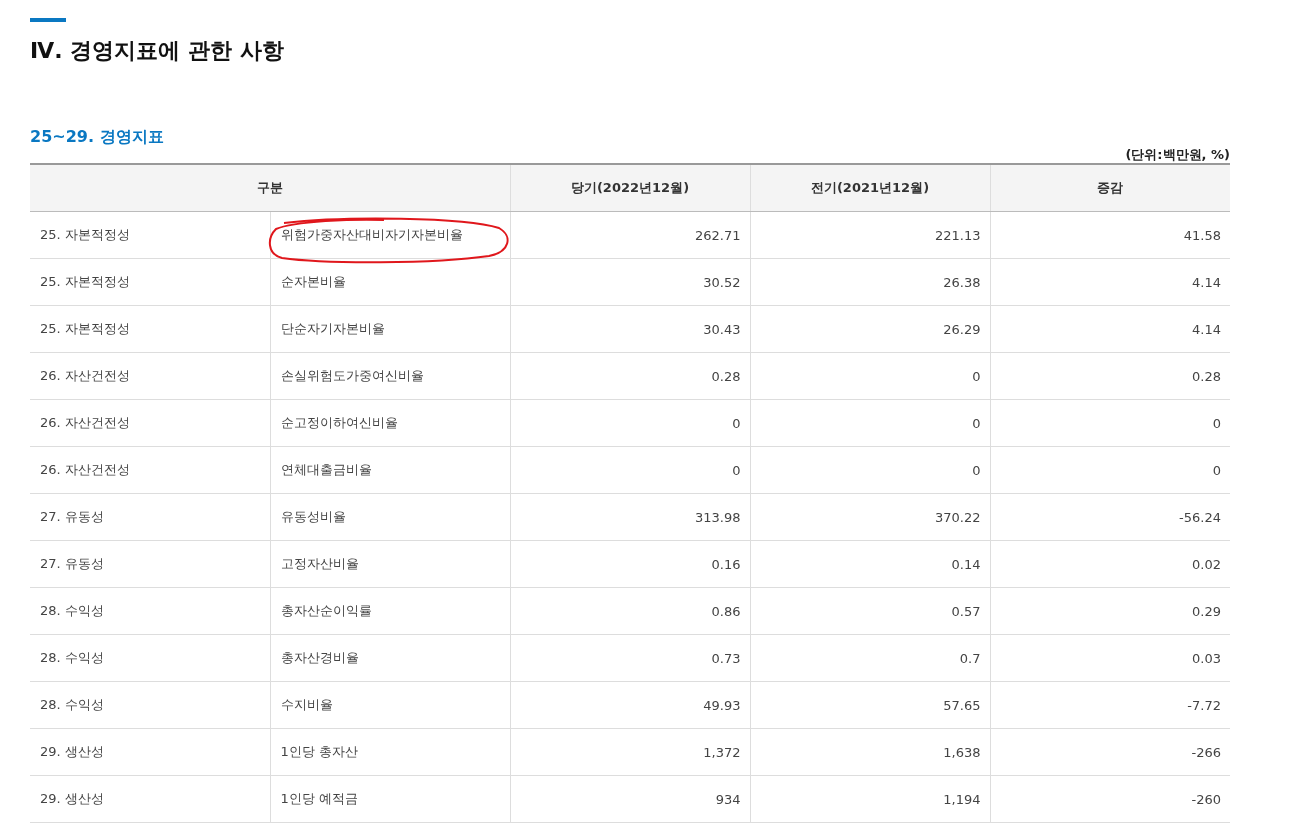 This screenshot has height=833, width=1305. Describe the element at coordinates (157, 51) in the screenshot. I see `page-title: Ⅳ. 경영지표에 관한 사항` at that location.